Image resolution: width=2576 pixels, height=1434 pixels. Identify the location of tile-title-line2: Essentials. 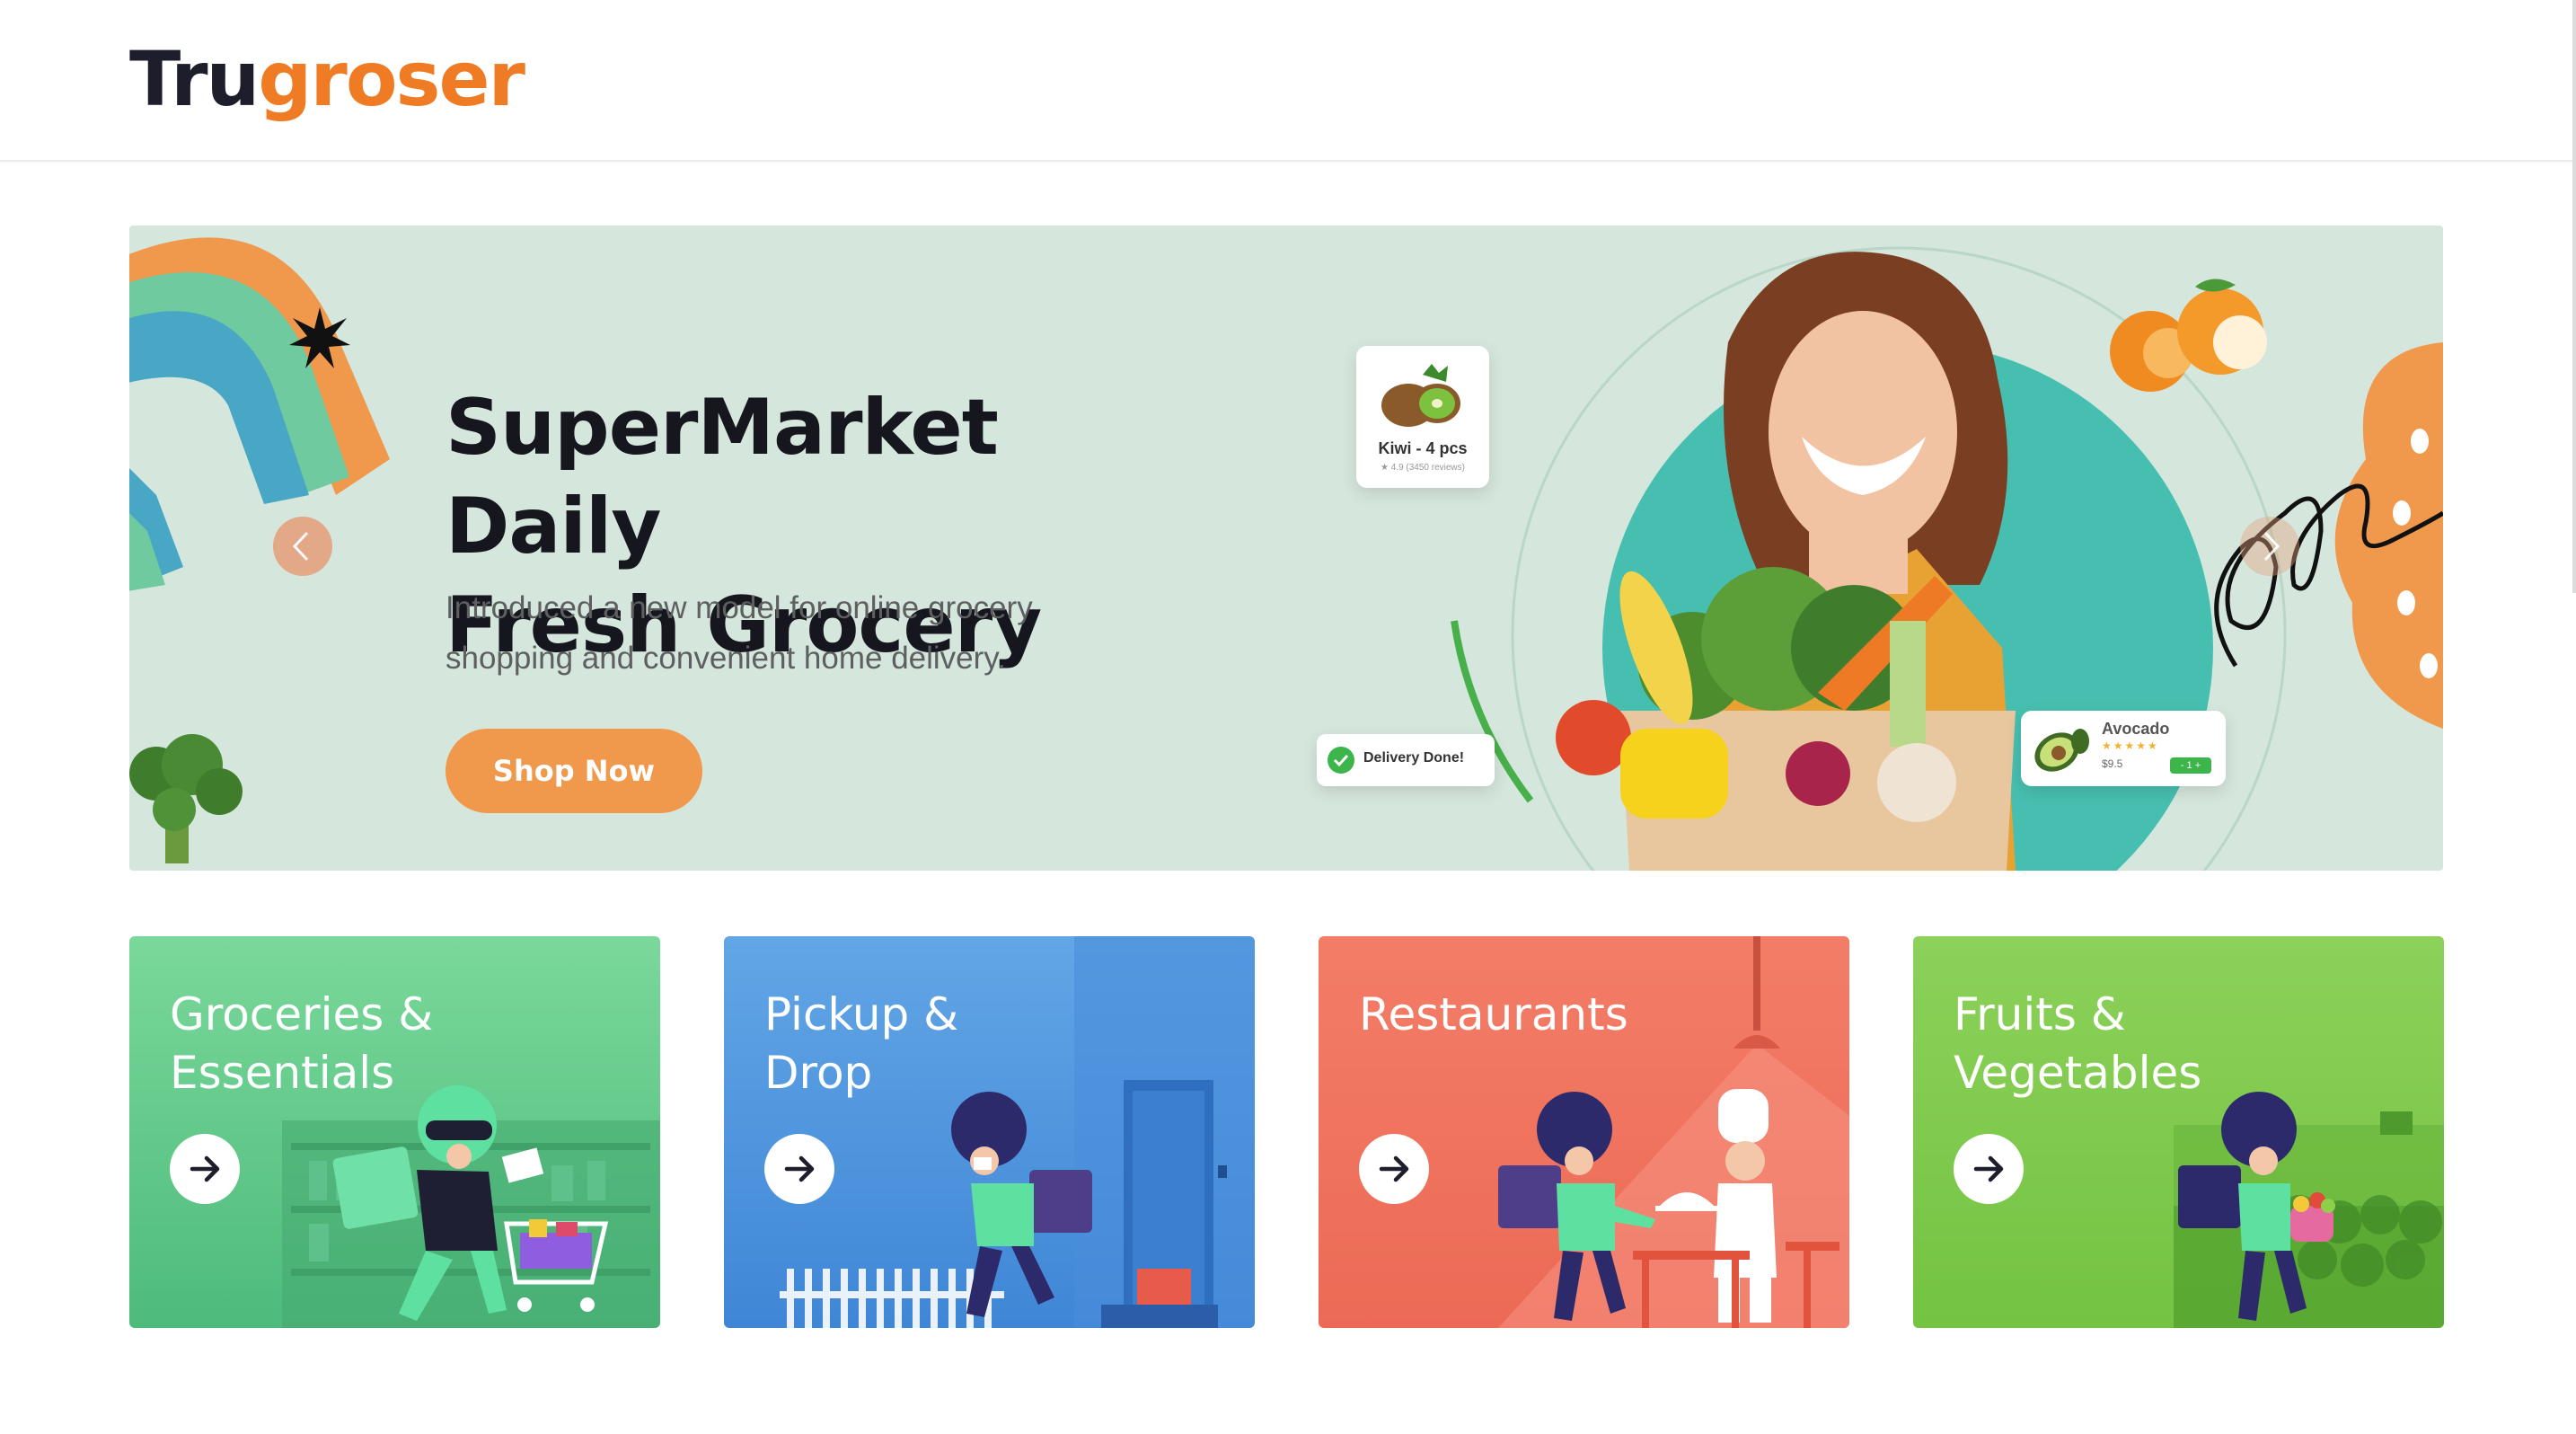
(282, 1073).